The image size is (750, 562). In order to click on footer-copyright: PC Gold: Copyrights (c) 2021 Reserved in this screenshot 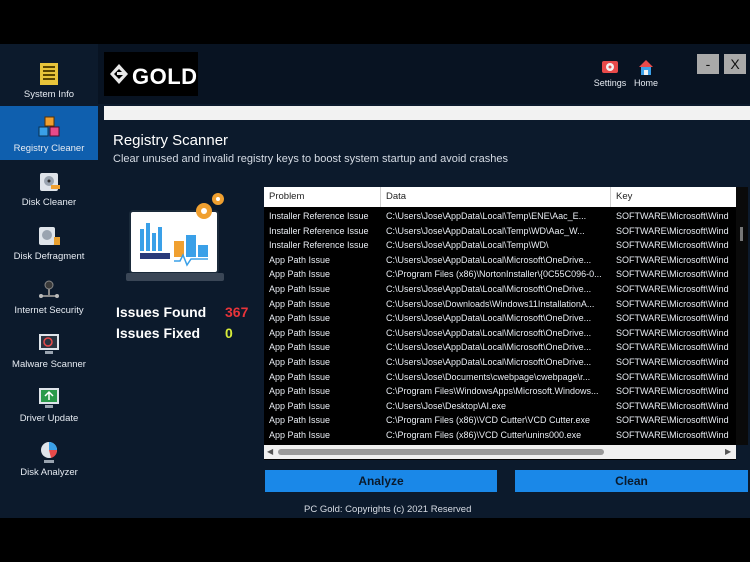, I will do `click(388, 509)`.